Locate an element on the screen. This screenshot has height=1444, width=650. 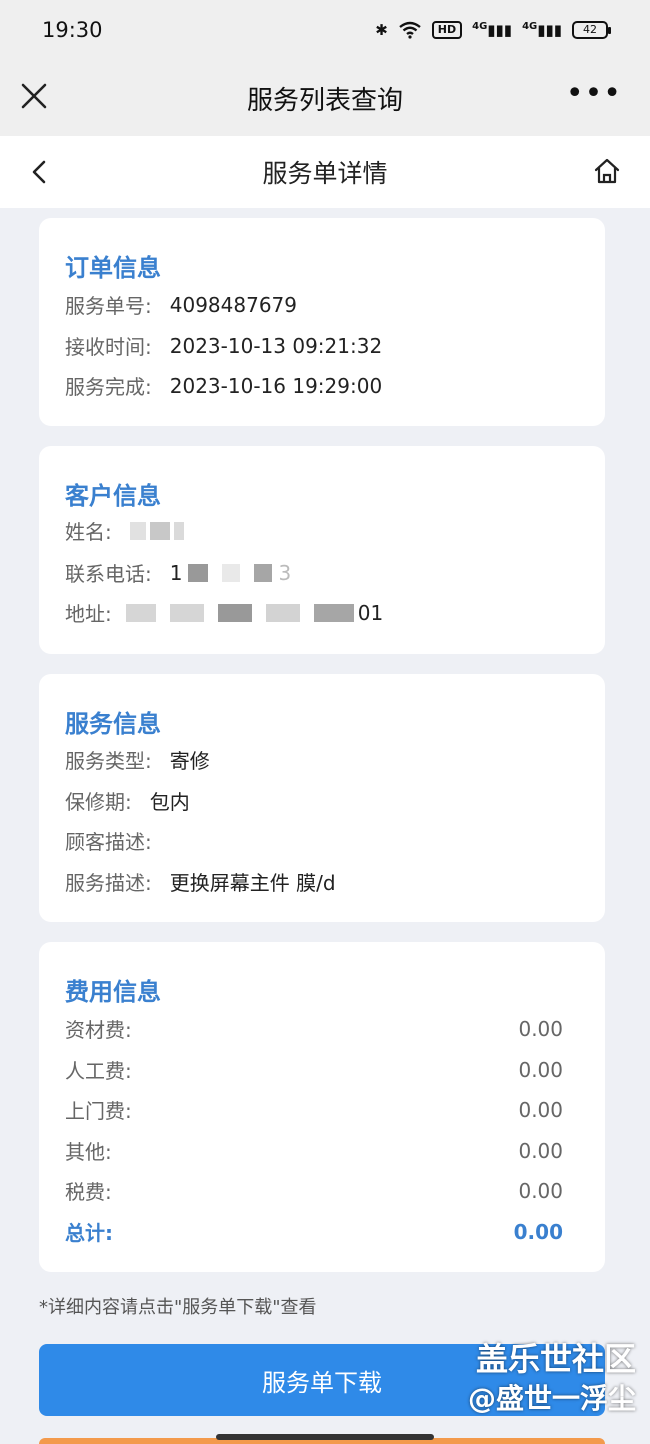
redacted-address is located at coordinates (239, 612).